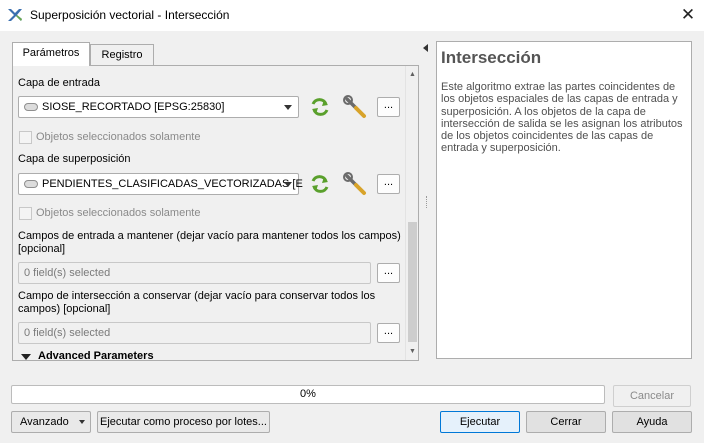 The image size is (704, 443). I want to click on advanced-menu-button: Avanzado, so click(51, 422).